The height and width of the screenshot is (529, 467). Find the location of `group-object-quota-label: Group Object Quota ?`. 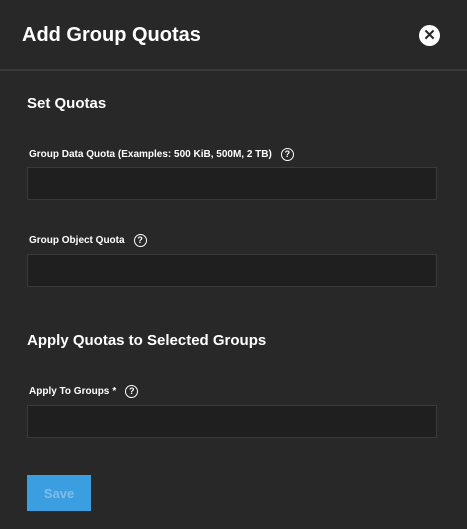

group-object-quota-label: Group Object Quota ? is located at coordinates (88, 240).